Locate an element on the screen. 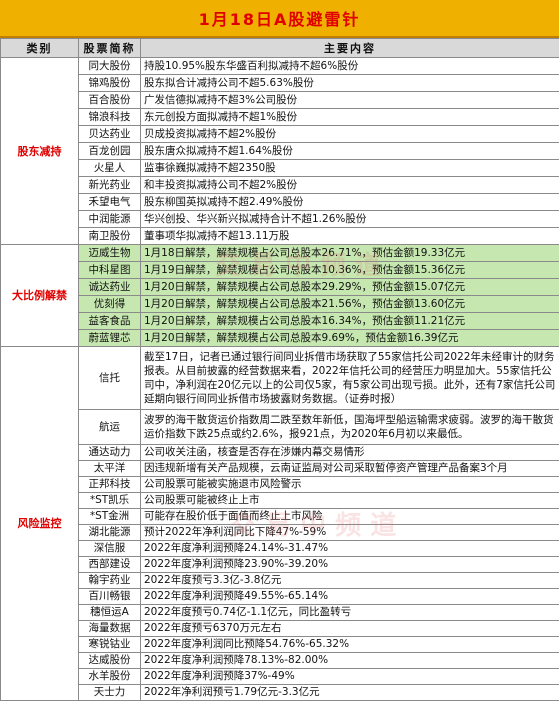 Image resolution: width=559 pixels, height=701 pixels. stock-name: 蔚蓝锂芯 is located at coordinates (110, 338).